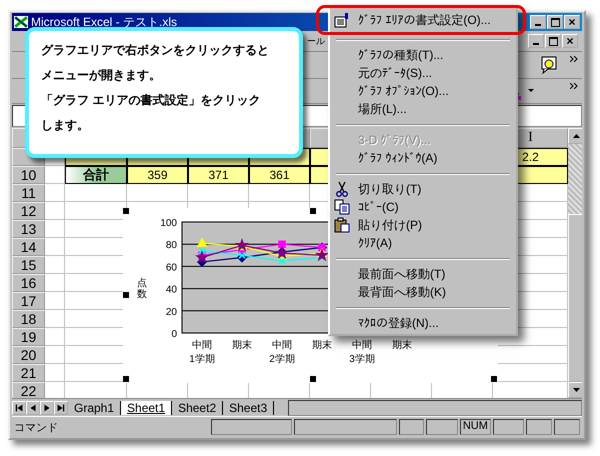 Image resolution: width=600 pixels, height=456 pixels. I want to click on instruction-text: します。, so click(65, 125).